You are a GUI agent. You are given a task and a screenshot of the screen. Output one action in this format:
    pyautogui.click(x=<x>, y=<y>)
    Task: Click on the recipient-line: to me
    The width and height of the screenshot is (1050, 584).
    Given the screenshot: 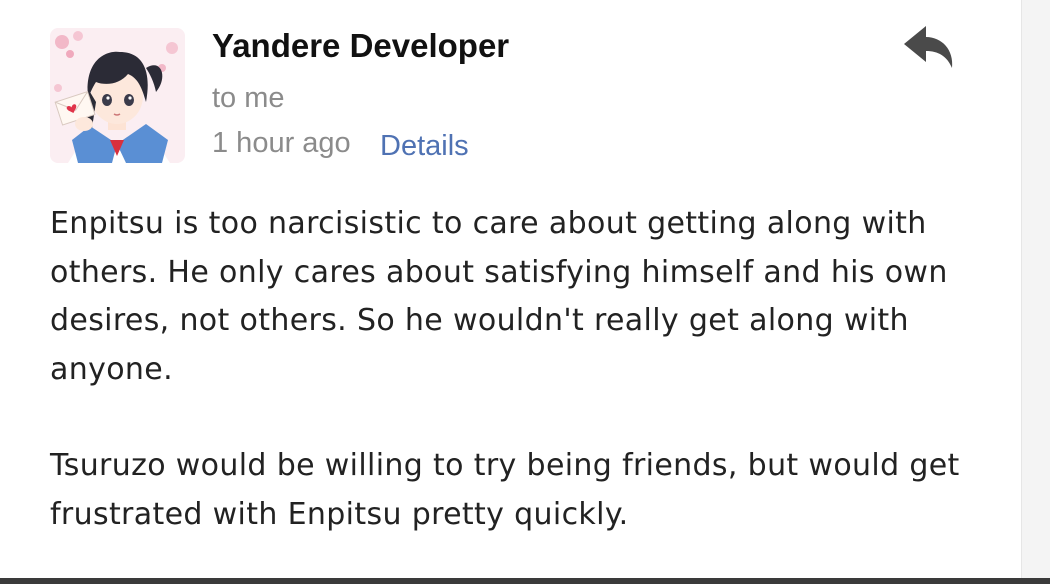 What is the action you would take?
    pyautogui.click(x=248, y=98)
    